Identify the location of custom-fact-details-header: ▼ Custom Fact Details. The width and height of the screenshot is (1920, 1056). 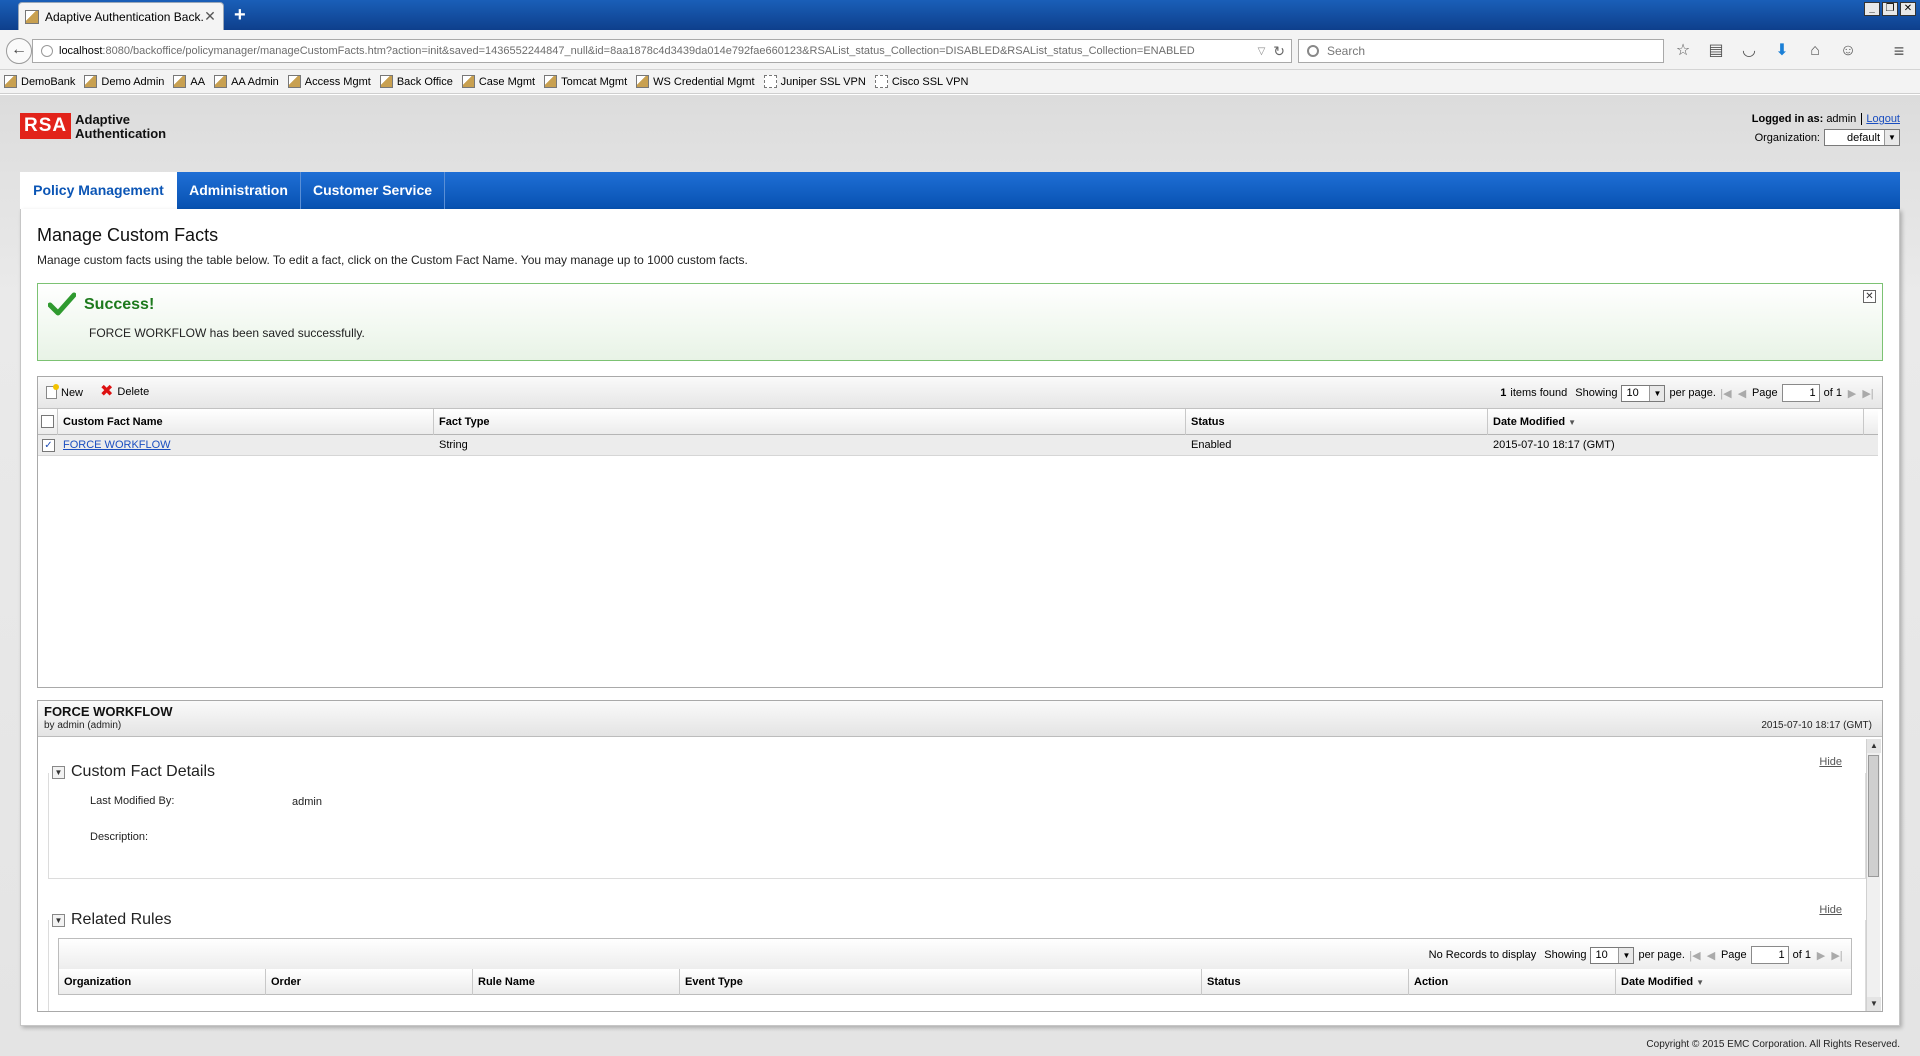
(138, 772).